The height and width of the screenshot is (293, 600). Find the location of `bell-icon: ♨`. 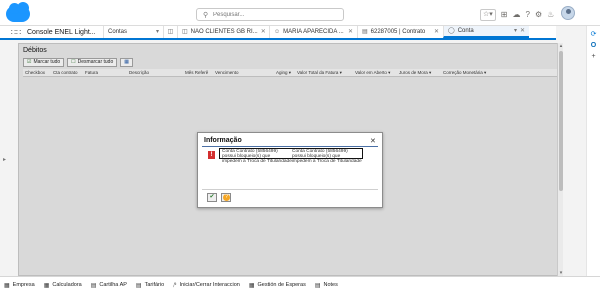

bell-icon: ♨ is located at coordinates (550, 15).